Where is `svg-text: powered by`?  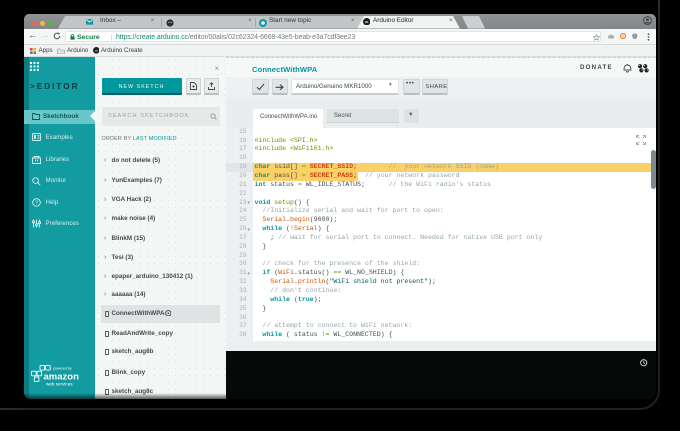 svg-text: powered by is located at coordinates (62, 369).